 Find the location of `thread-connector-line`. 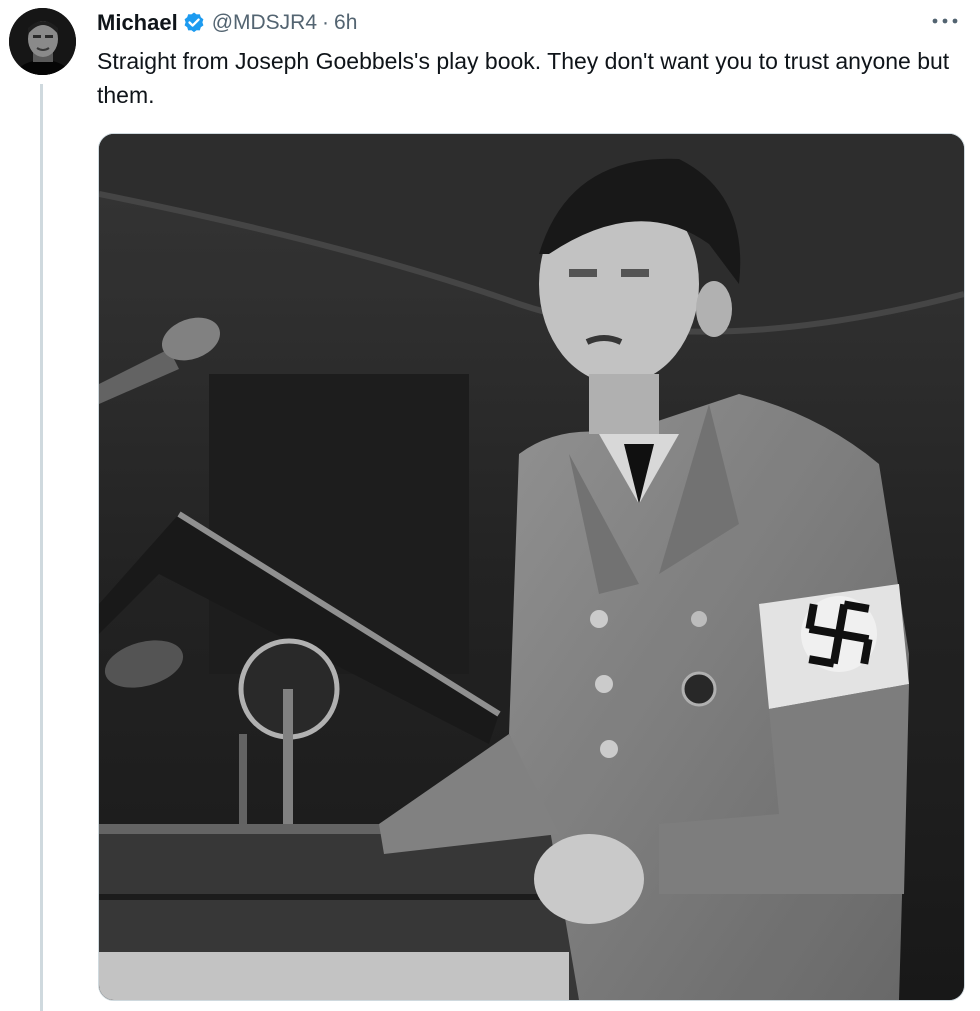

thread-connector-line is located at coordinates (41, 547).